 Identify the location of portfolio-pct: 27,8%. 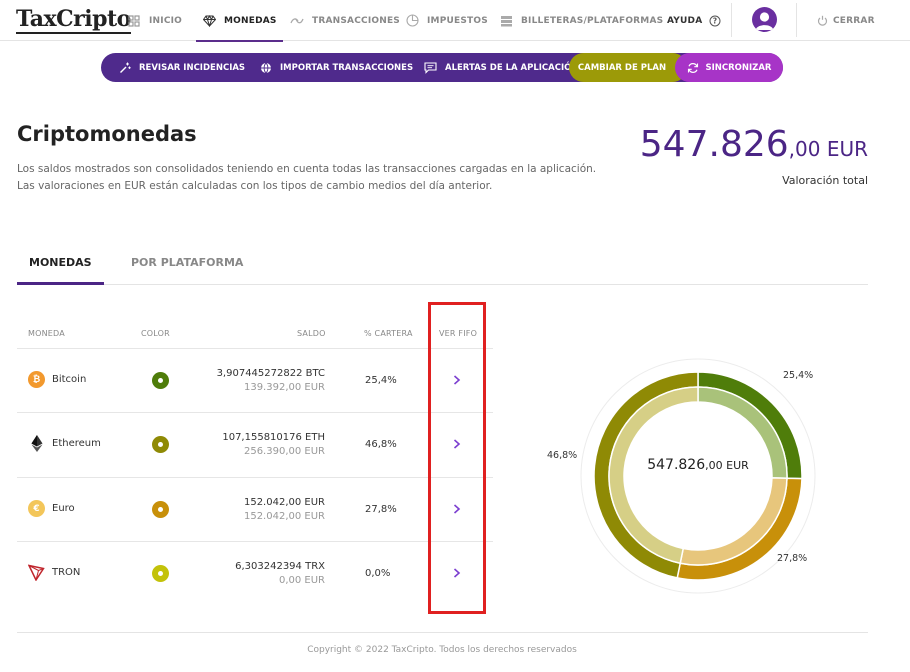
(381, 509).